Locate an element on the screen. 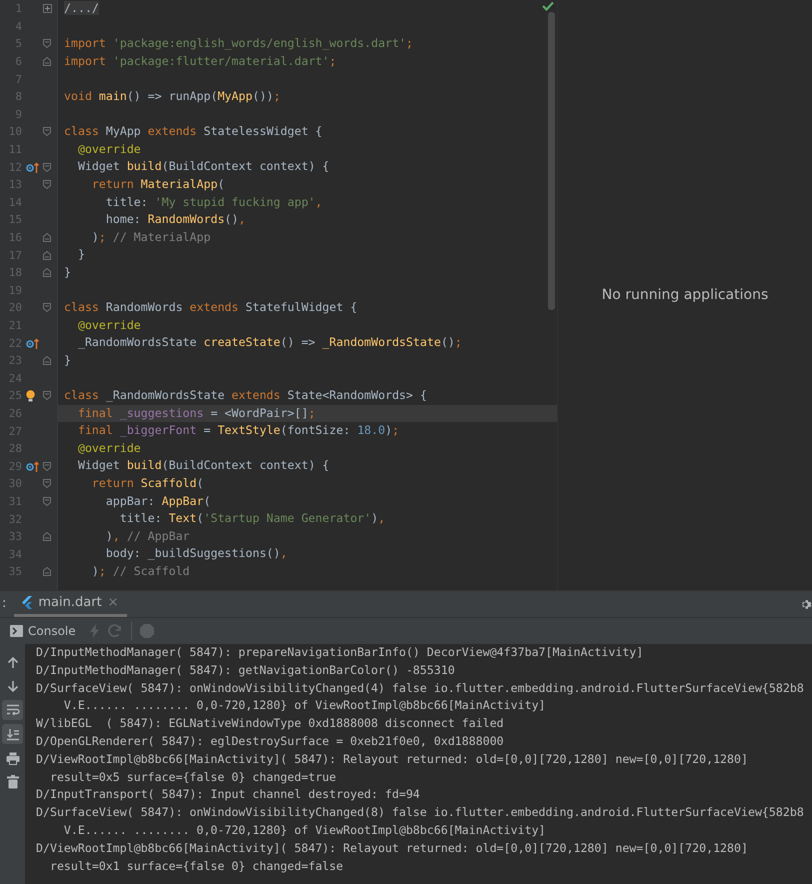 This screenshot has width=812, height=884. code-line: home: RandomWords(), is located at coordinates (175, 219).